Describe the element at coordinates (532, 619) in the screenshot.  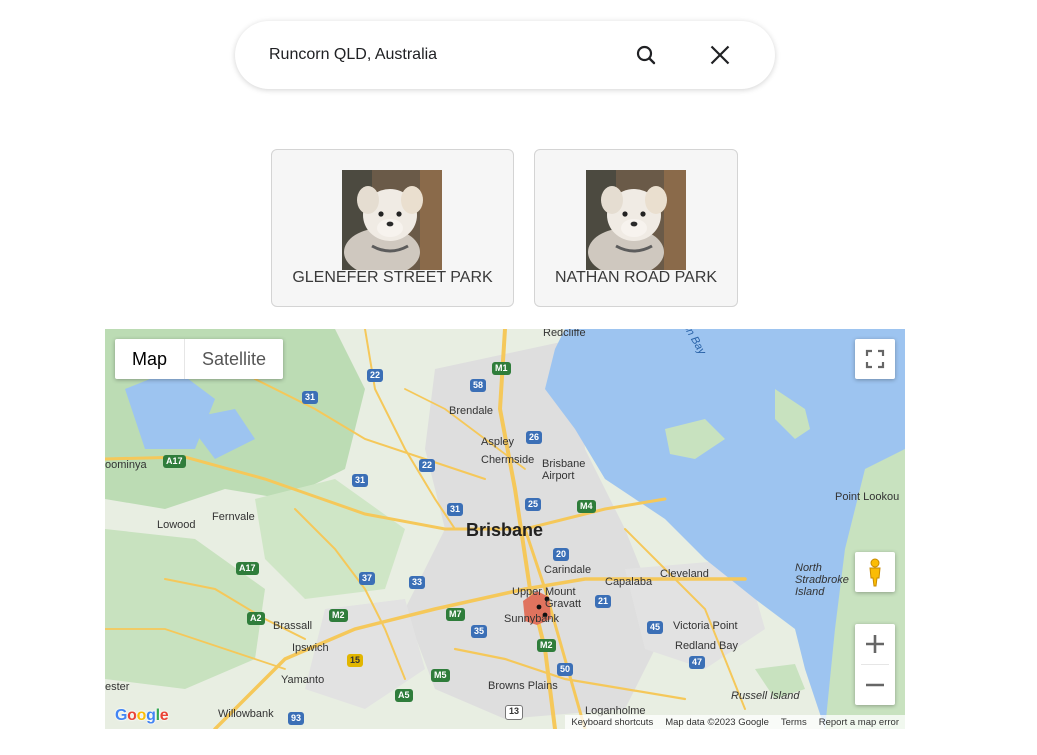
I see `map-label: Sunnybank` at that location.